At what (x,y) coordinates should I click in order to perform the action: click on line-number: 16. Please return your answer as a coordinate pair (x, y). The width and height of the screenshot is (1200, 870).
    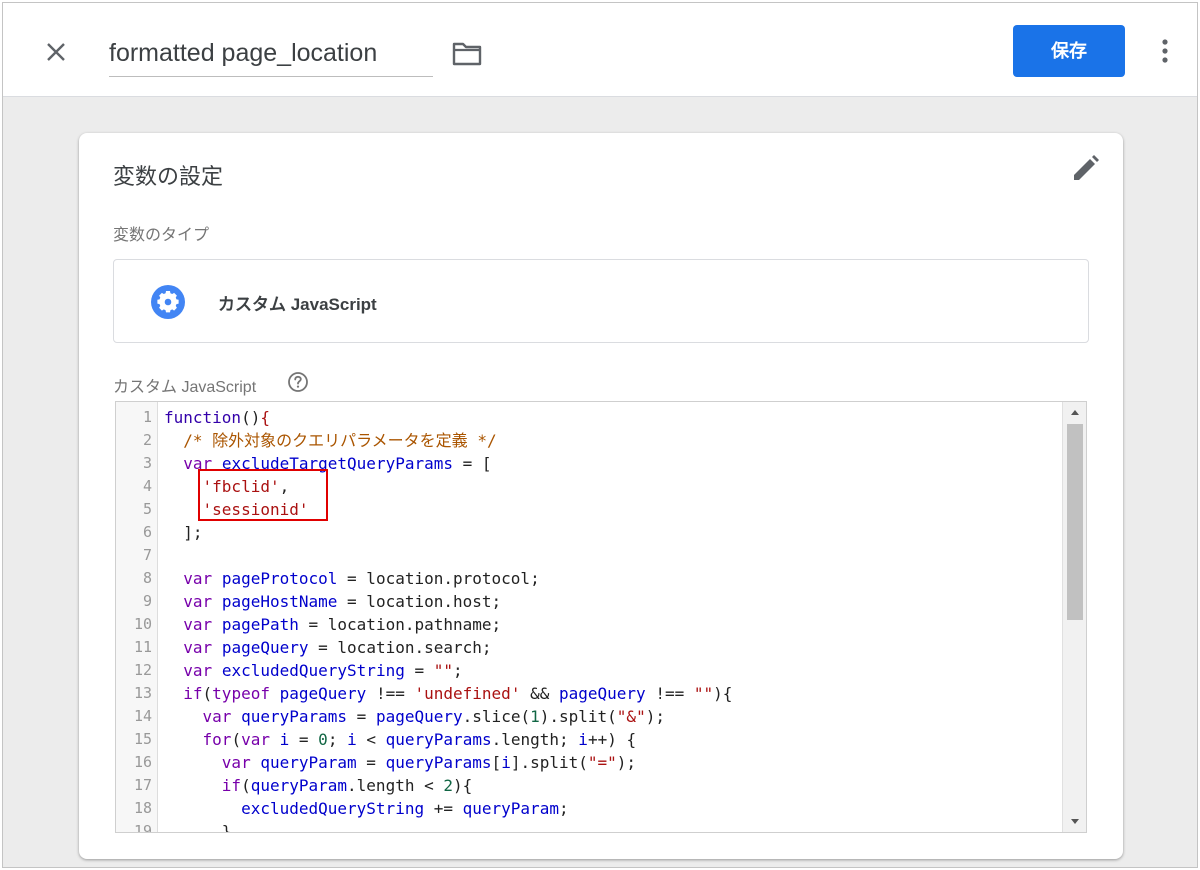
    Looking at the image, I should click on (142, 762).